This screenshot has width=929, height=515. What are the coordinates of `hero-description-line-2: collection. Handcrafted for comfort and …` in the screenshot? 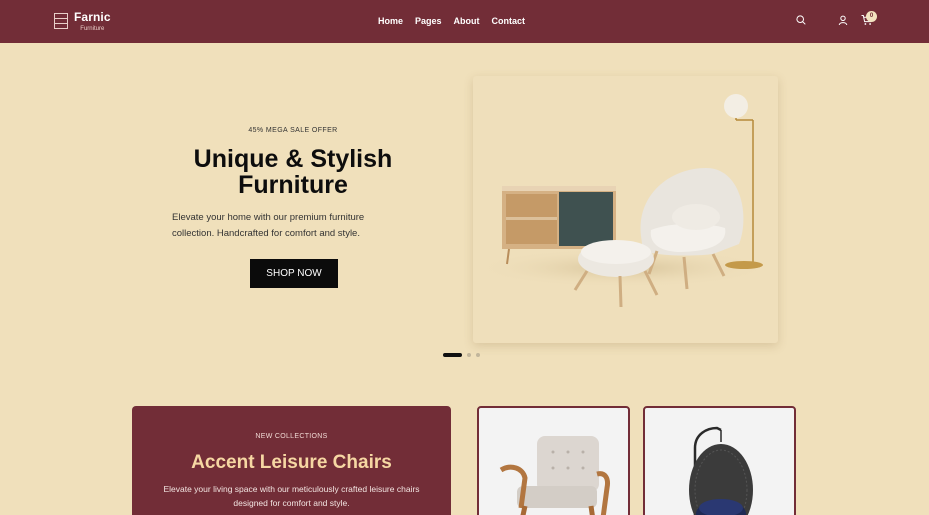 It's located at (266, 233).